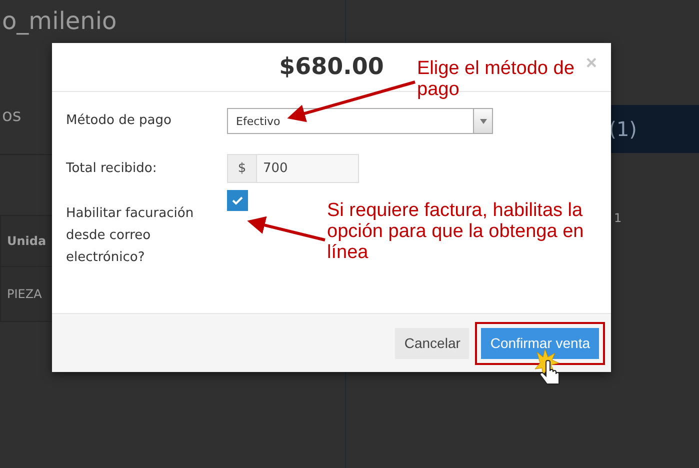  What do you see at coordinates (482, 121) in the screenshot?
I see `caret-icon` at bounding box center [482, 121].